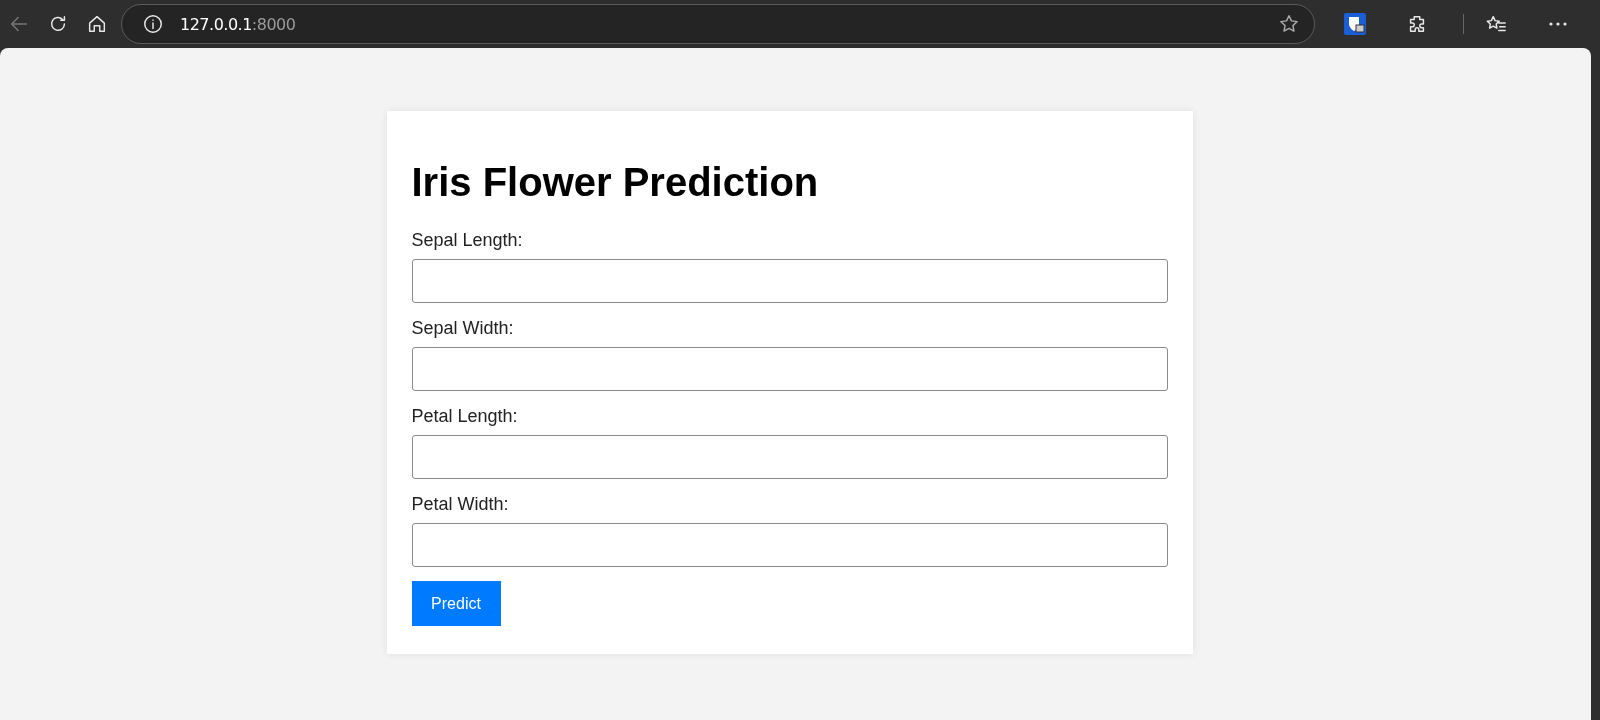  Describe the element at coordinates (456, 603) in the screenshot. I see `predict-button: Predict` at that location.